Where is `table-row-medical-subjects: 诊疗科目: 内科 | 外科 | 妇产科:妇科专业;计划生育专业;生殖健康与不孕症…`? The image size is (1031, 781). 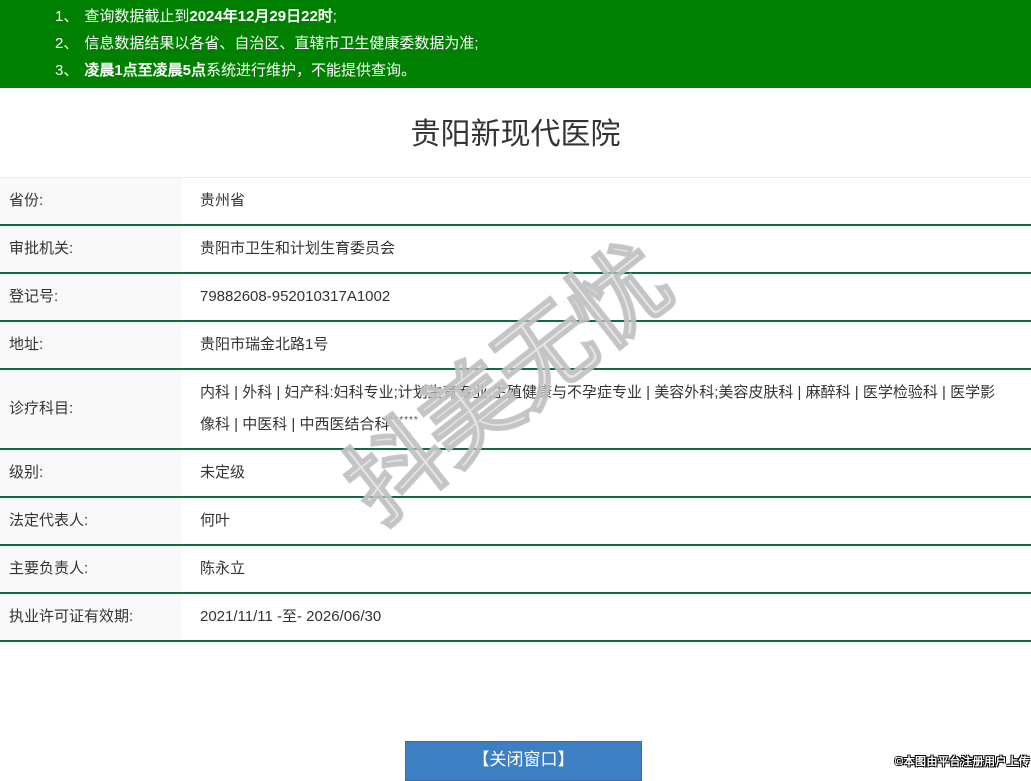
table-row-medical-subjects: 诊疗科目: 内科 | 外科 | 妇产科:妇科专业;计划生育专业;生殖健康与不孕症… is located at coordinates (515, 409).